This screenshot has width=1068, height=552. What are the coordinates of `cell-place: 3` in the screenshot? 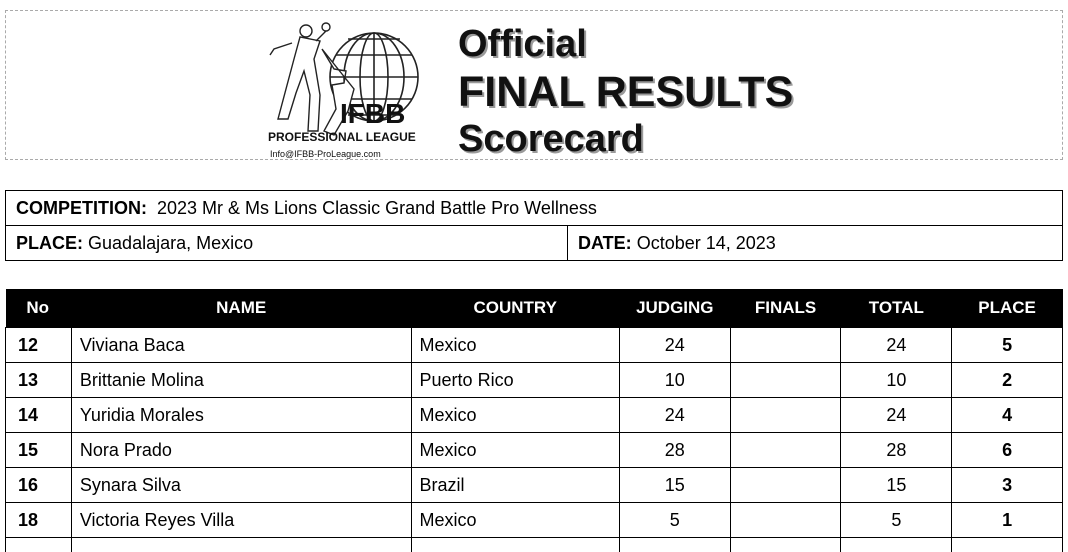 It's located at (1007, 485).